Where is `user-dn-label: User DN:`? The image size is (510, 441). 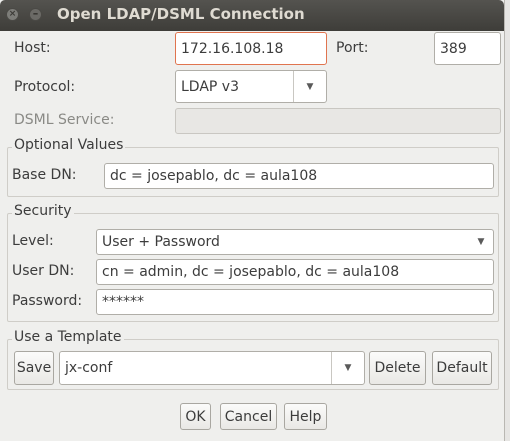 user-dn-label: User DN: is located at coordinates (43, 271).